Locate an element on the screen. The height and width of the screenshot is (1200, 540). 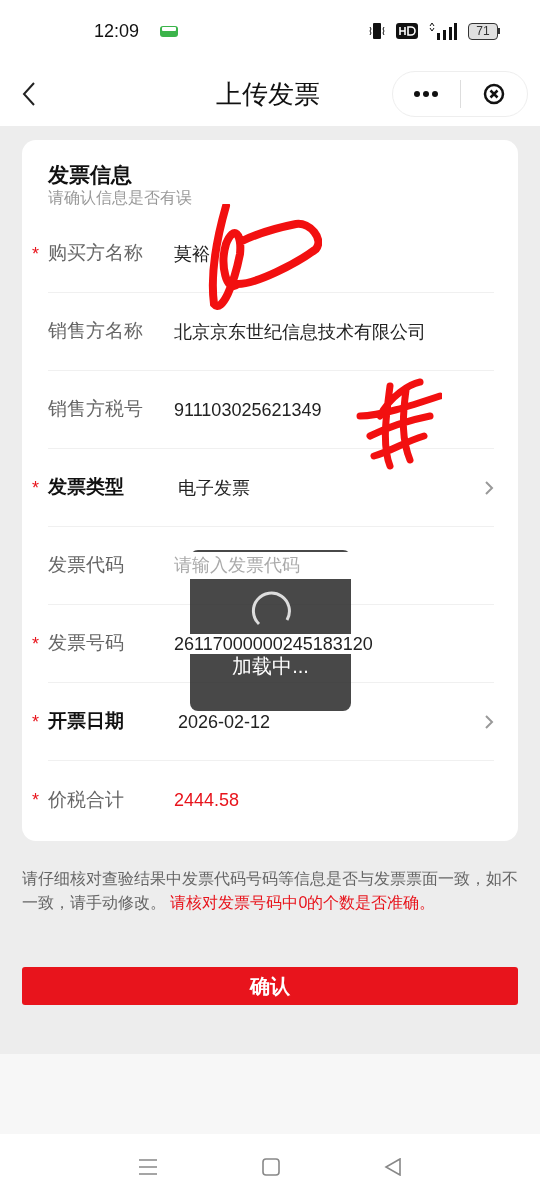
field-value: 莫裕 is located at coordinates (192, 253).